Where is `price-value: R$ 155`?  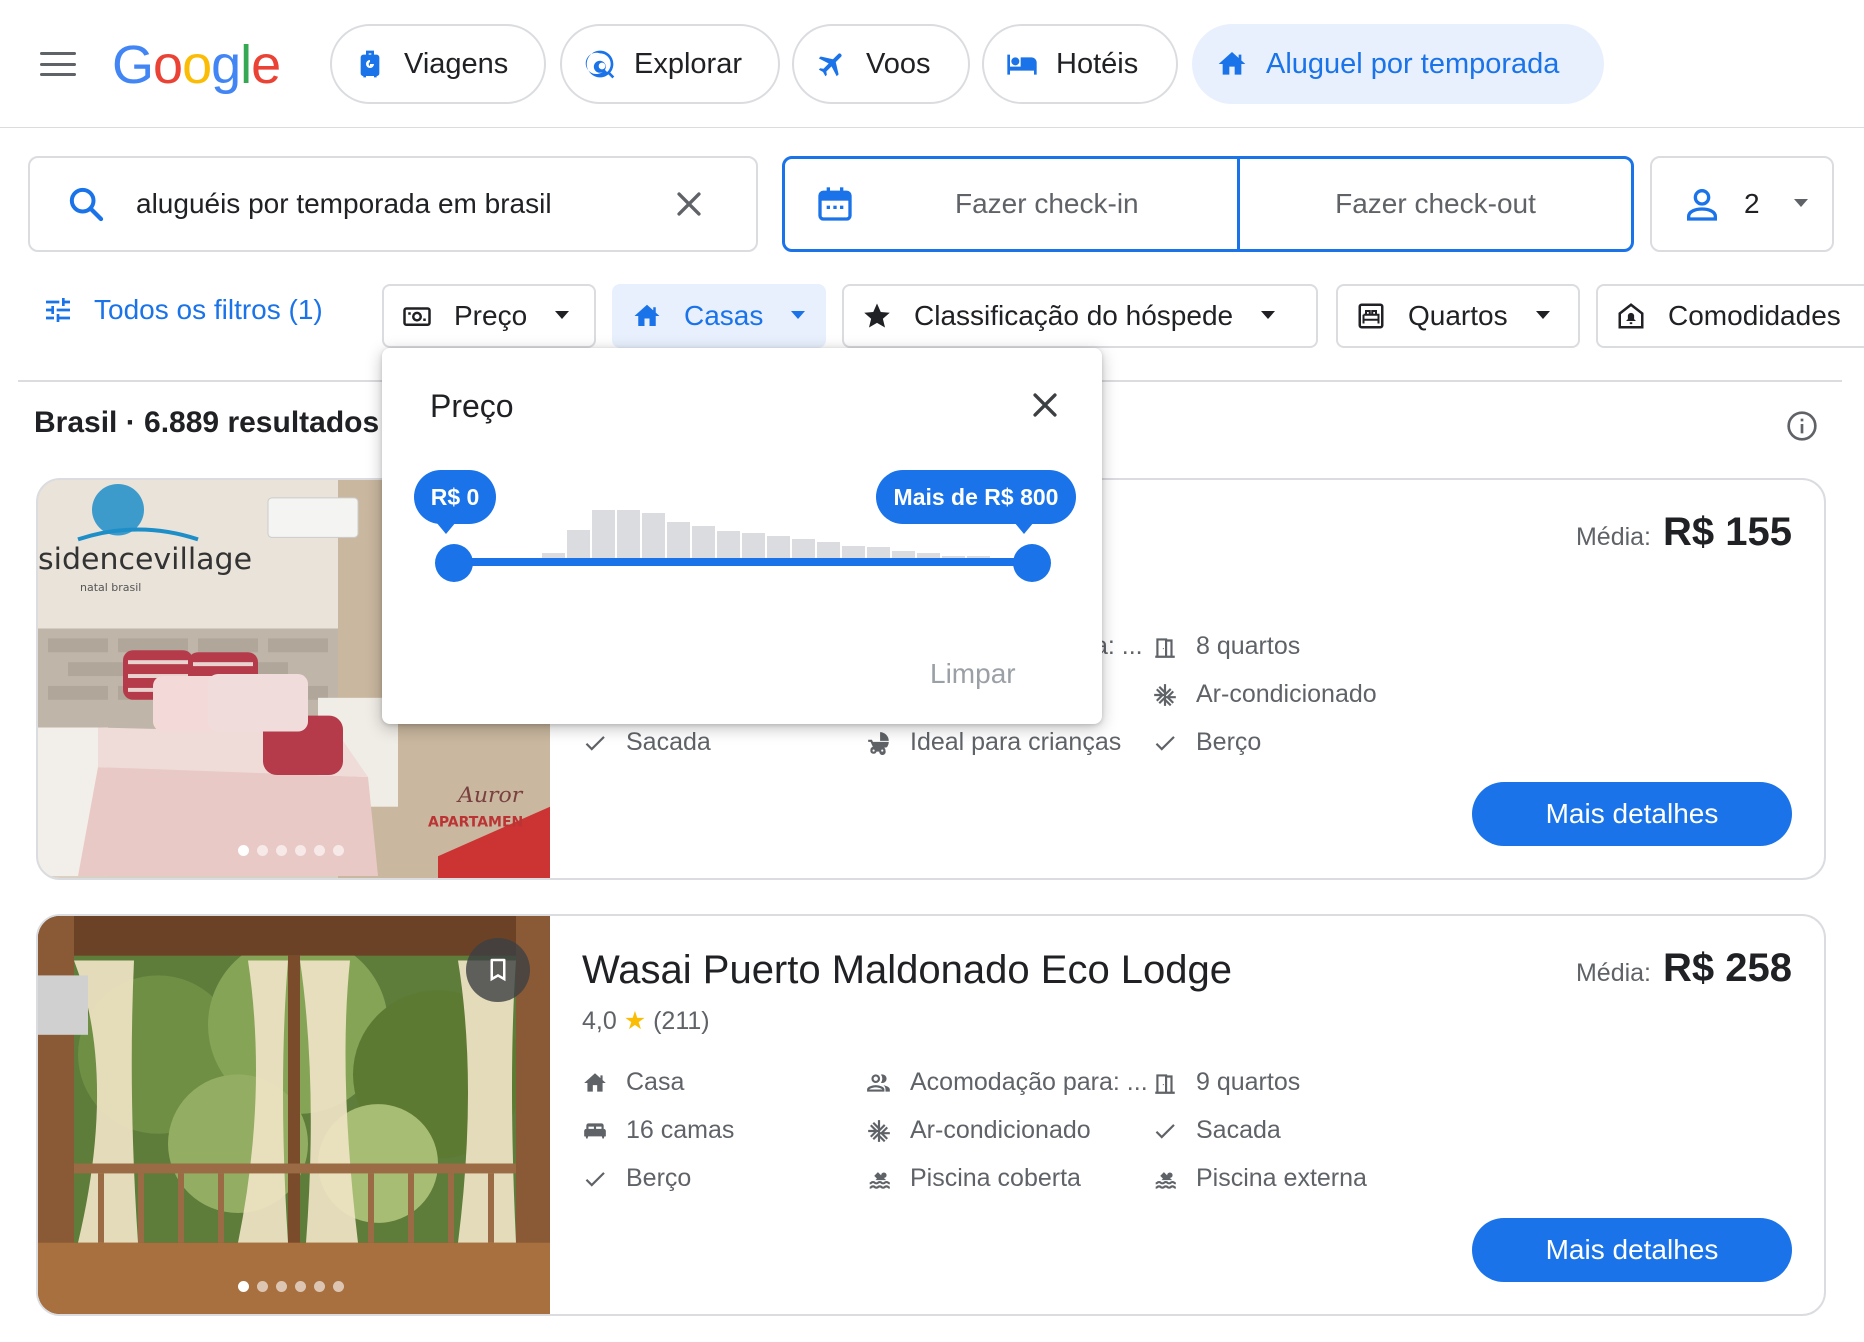
price-value: R$ 155 is located at coordinates (1727, 532).